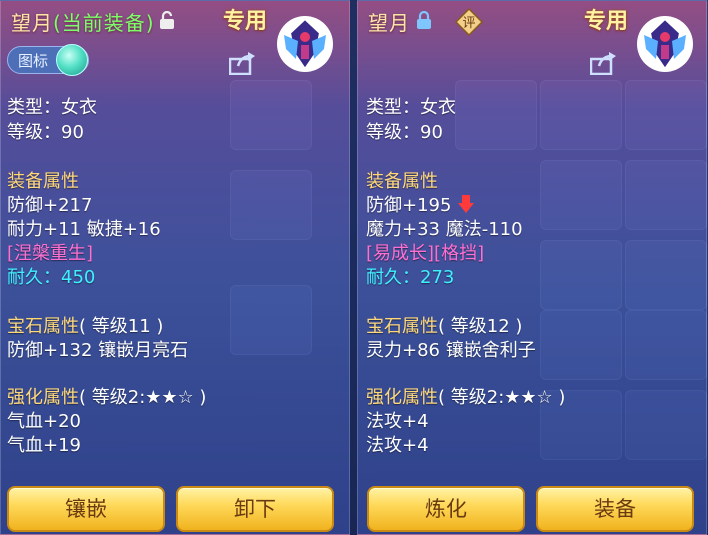  Describe the element at coordinates (44, 445) in the screenshot. I see `enhance-stat-2: 气血+19` at that location.